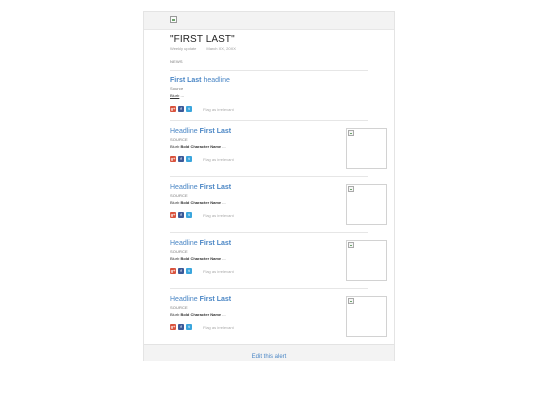  Describe the element at coordinates (221, 48) in the screenshot. I see `alert-date: March XX, 20XX` at that location.